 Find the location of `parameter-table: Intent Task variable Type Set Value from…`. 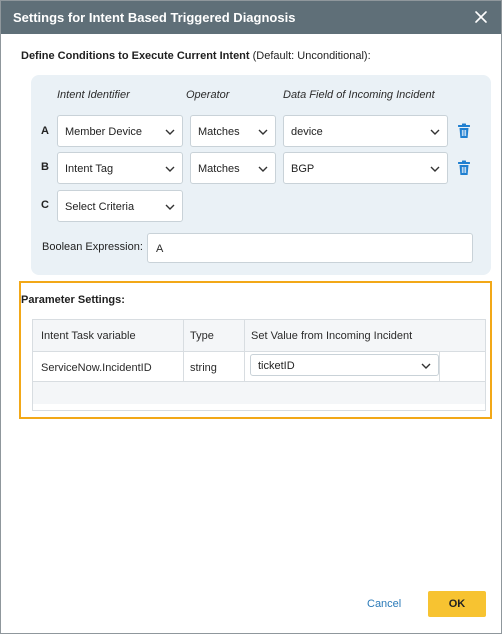

parameter-table: Intent Task variable Type Set Value from… is located at coordinates (259, 365).